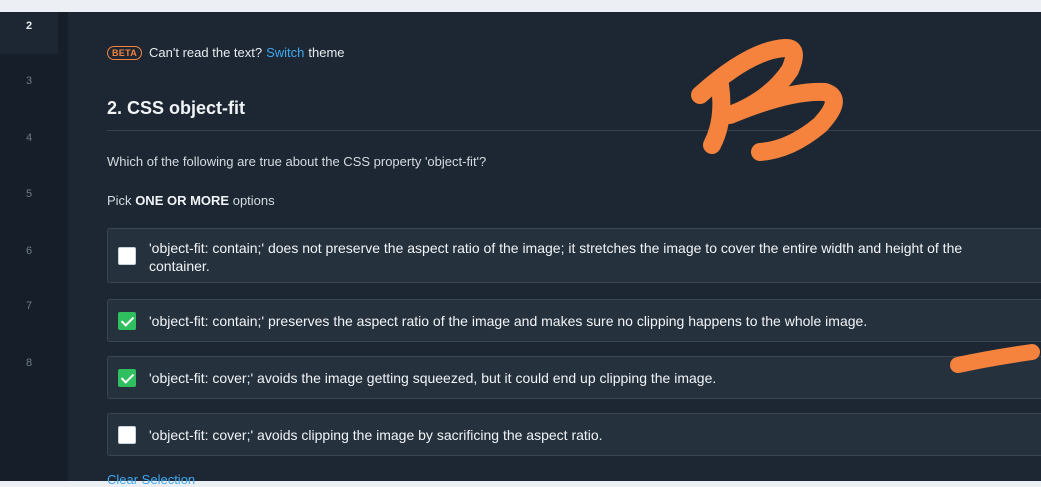 The image size is (1041, 487). Describe the element at coordinates (326, 52) in the screenshot. I see `banner-suffix: theme` at that location.